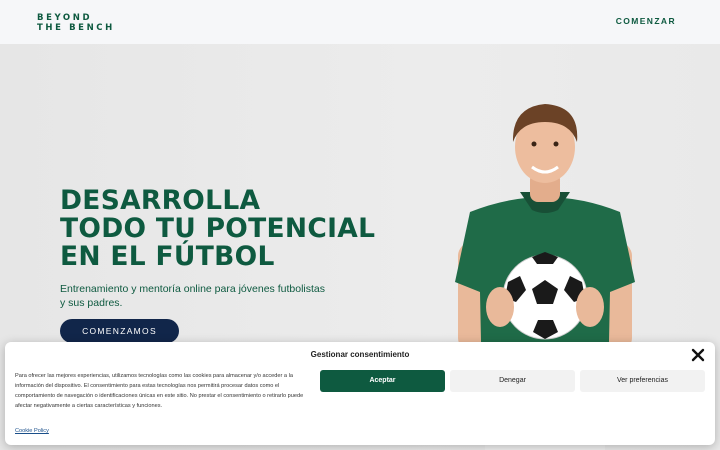  I want to click on site-logo: BEYOND THE BENCH, so click(76, 23).